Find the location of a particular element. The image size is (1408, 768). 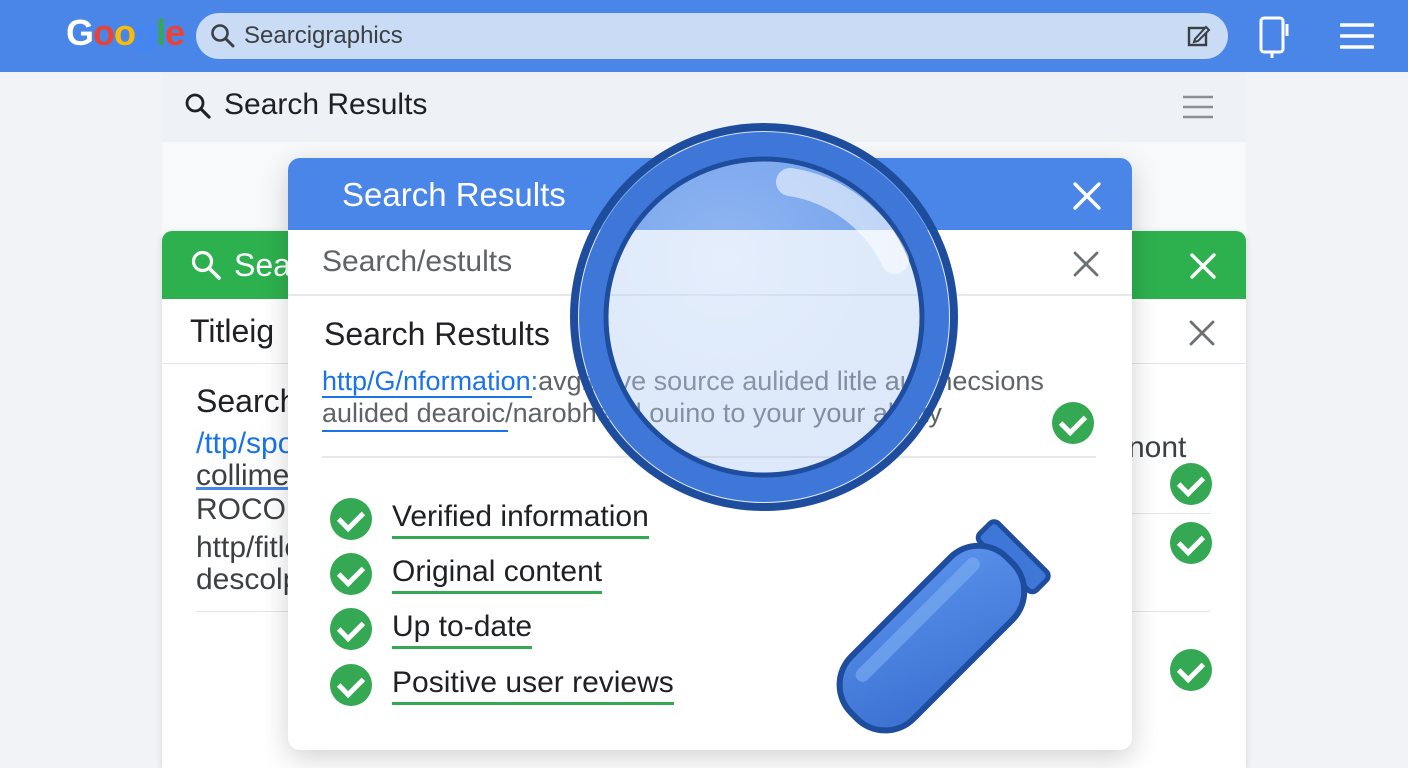

search-bar is located at coordinates (712, 36).